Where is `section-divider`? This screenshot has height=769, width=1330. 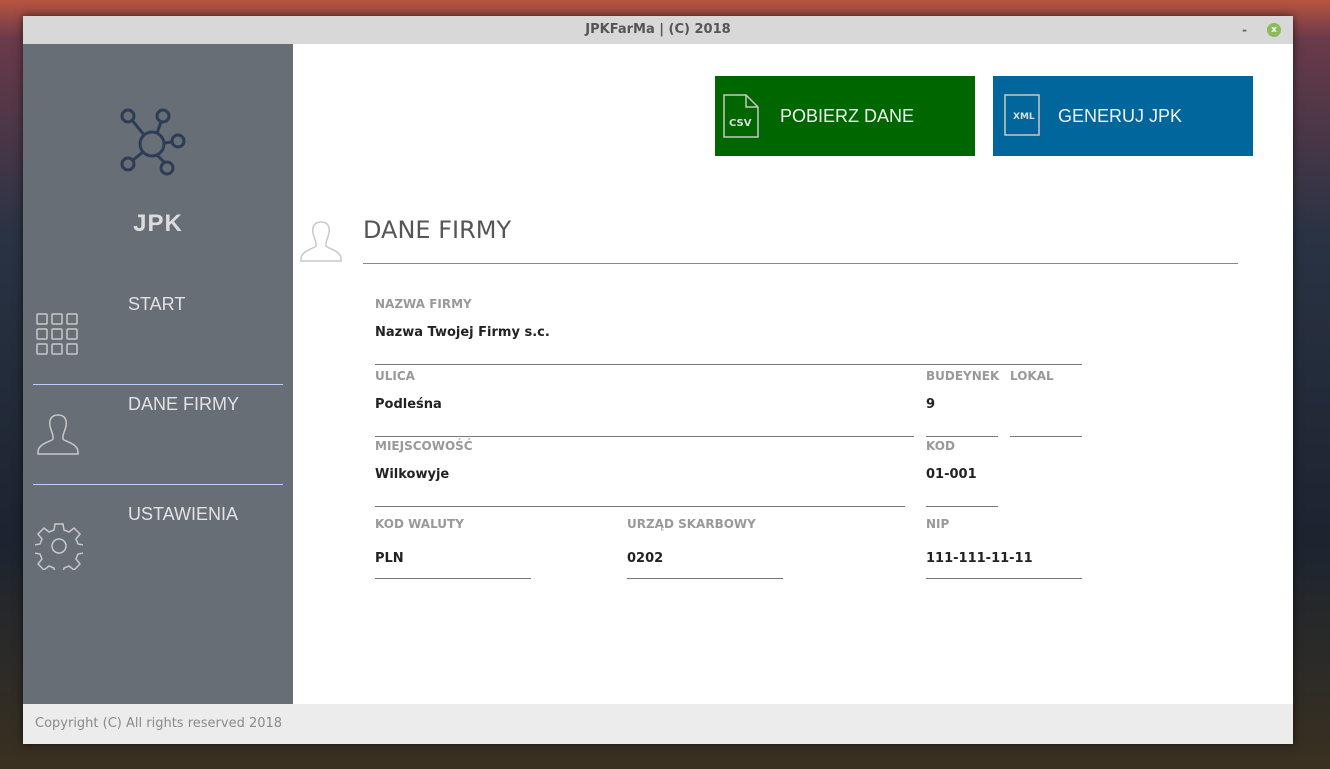
section-divider is located at coordinates (800, 263).